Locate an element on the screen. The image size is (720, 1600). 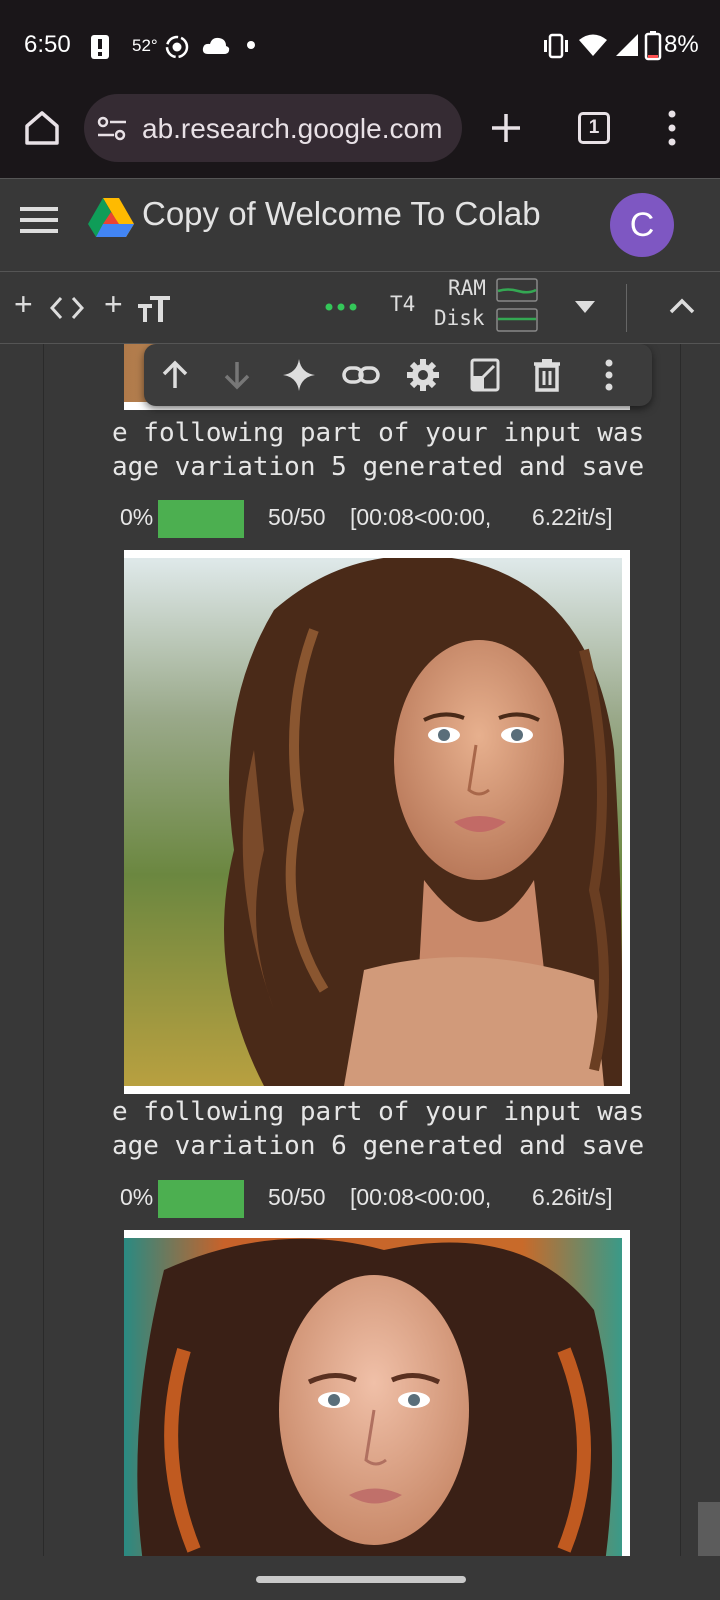
alert-icon is located at coordinates (100, 47).